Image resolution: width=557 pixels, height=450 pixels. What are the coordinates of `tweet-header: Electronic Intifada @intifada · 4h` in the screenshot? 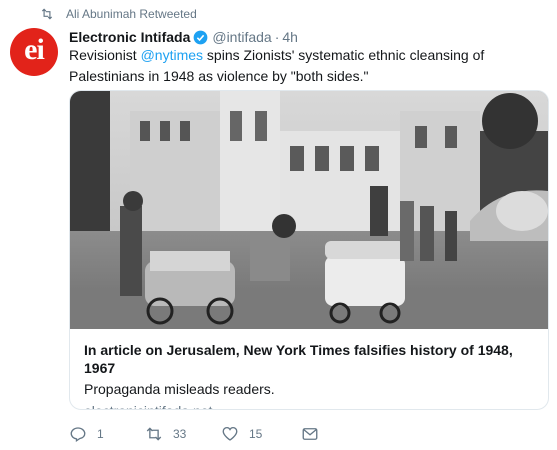 It's located at (183, 37).